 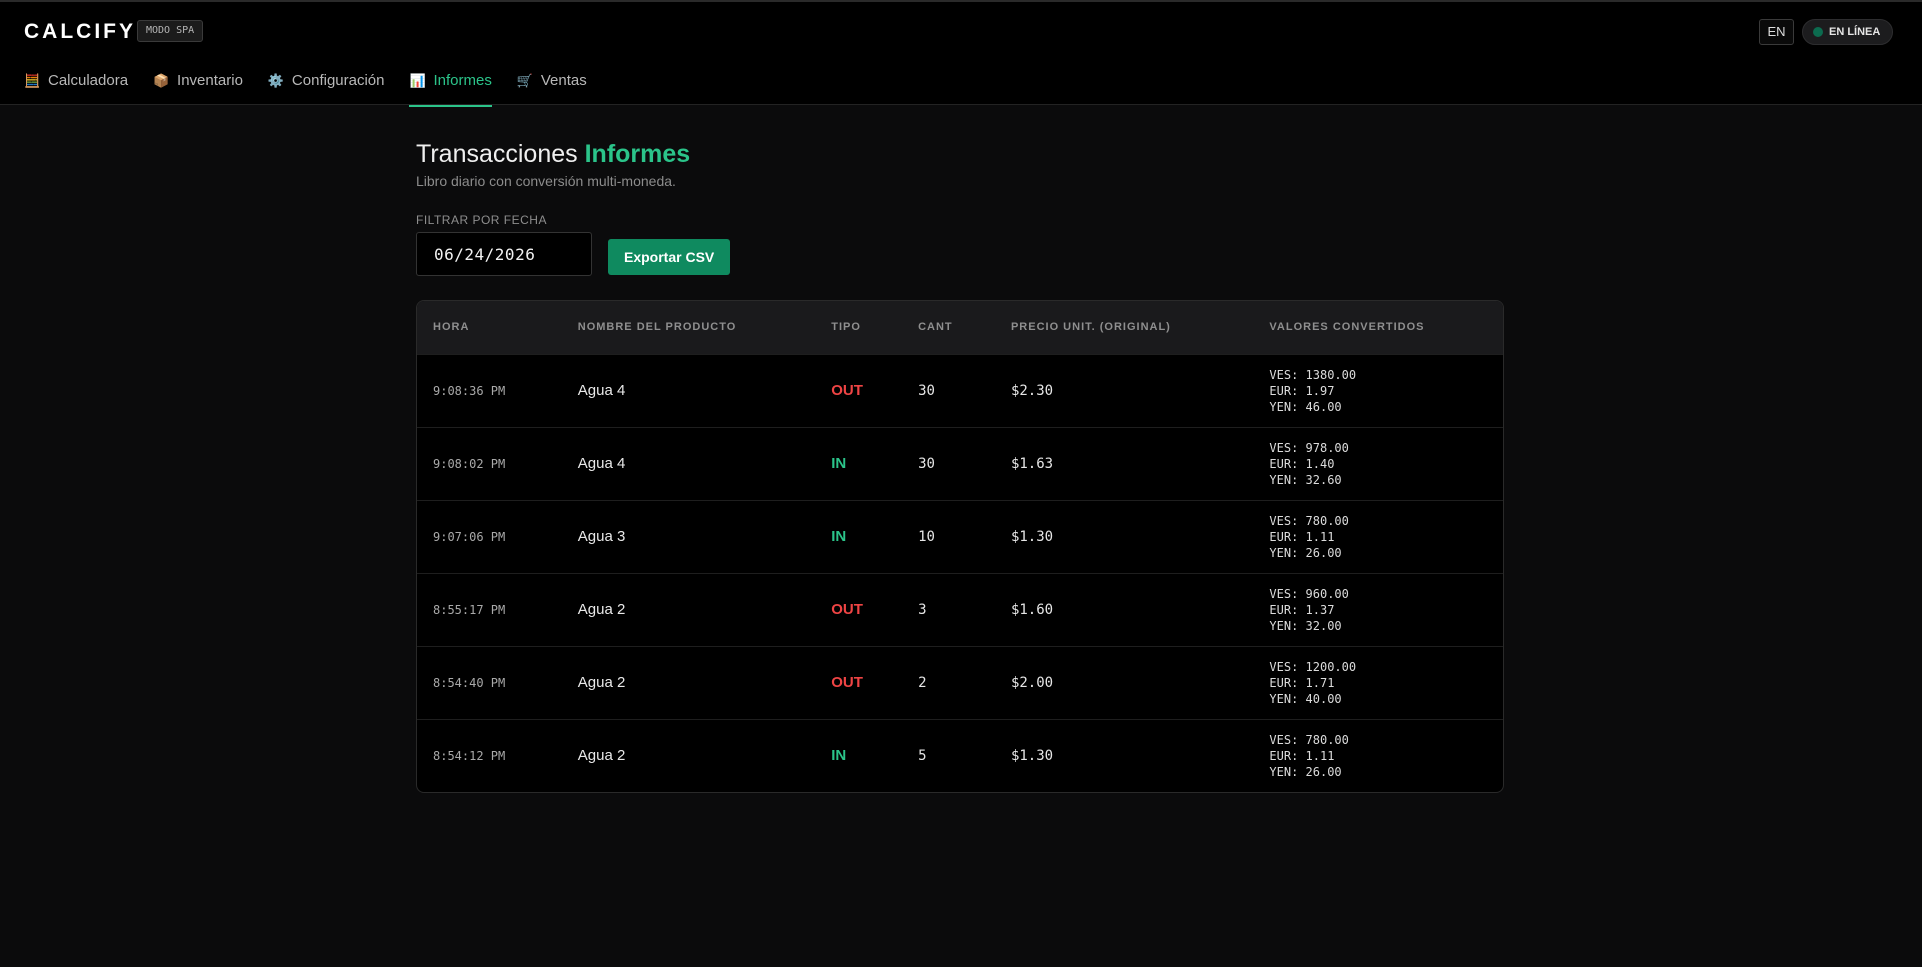 I want to click on cell-qty: 3, so click(x=922, y=609).